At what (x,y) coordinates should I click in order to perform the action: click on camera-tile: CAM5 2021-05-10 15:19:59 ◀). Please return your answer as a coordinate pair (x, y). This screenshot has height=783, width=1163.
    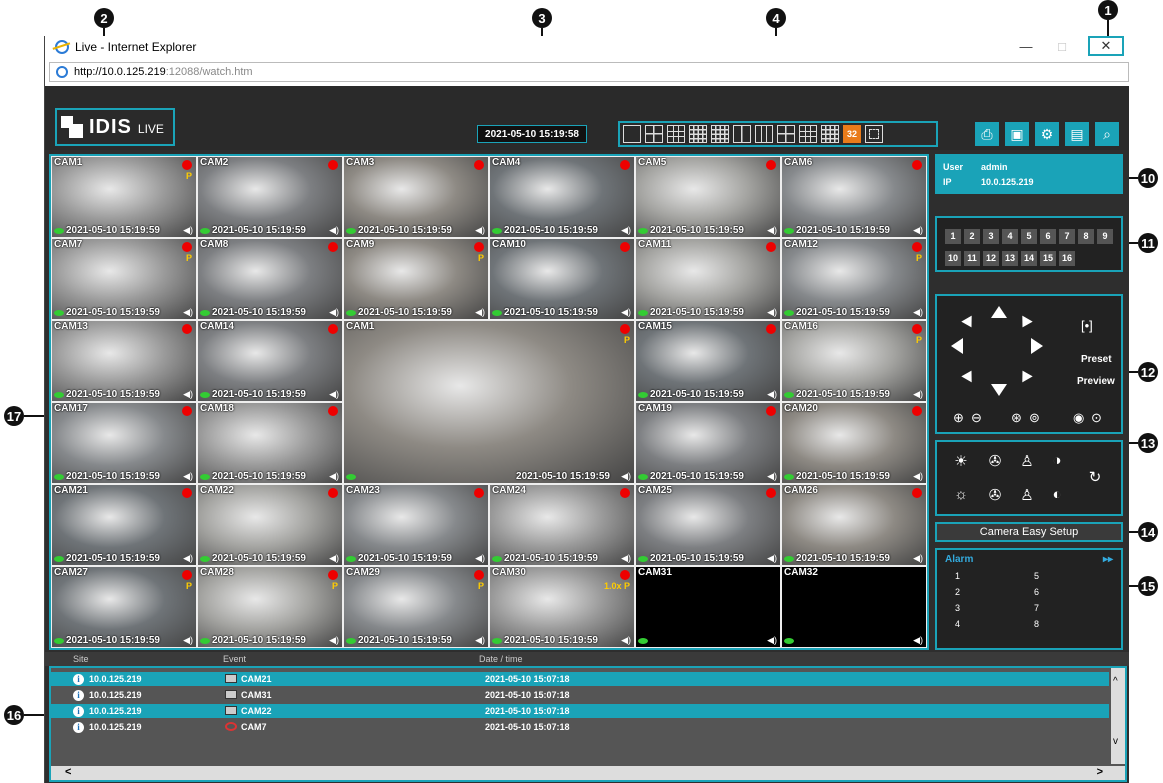
    Looking at the image, I should click on (708, 197).